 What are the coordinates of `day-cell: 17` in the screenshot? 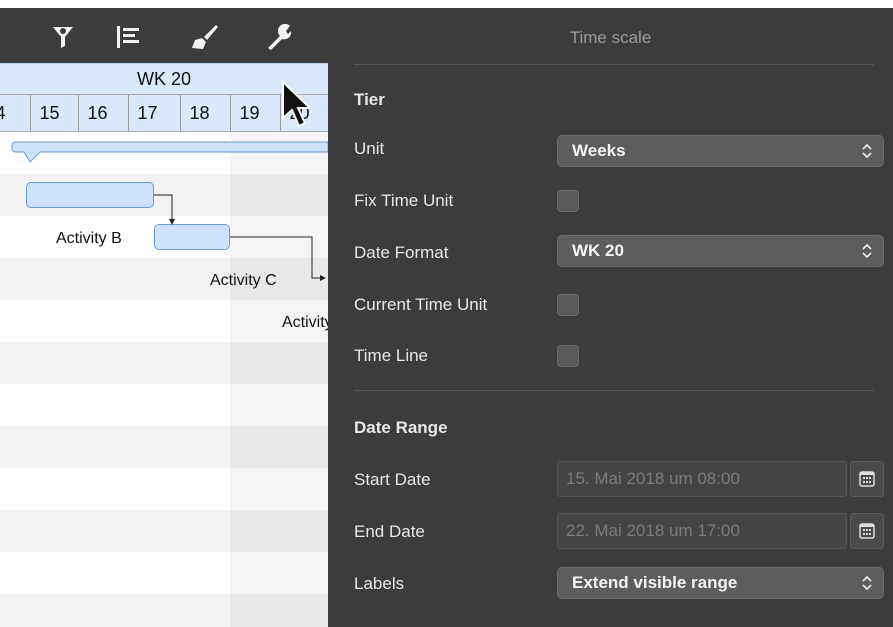 It's located at (147, 113).